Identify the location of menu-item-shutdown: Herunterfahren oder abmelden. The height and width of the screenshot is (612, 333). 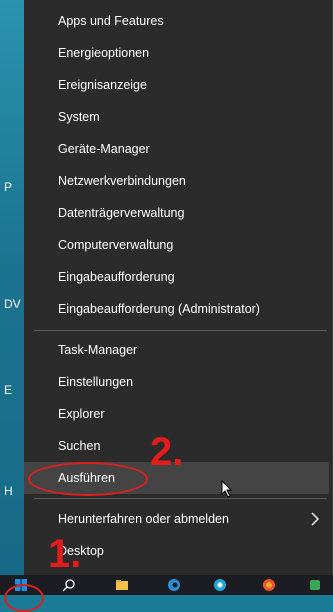
(176, 519).